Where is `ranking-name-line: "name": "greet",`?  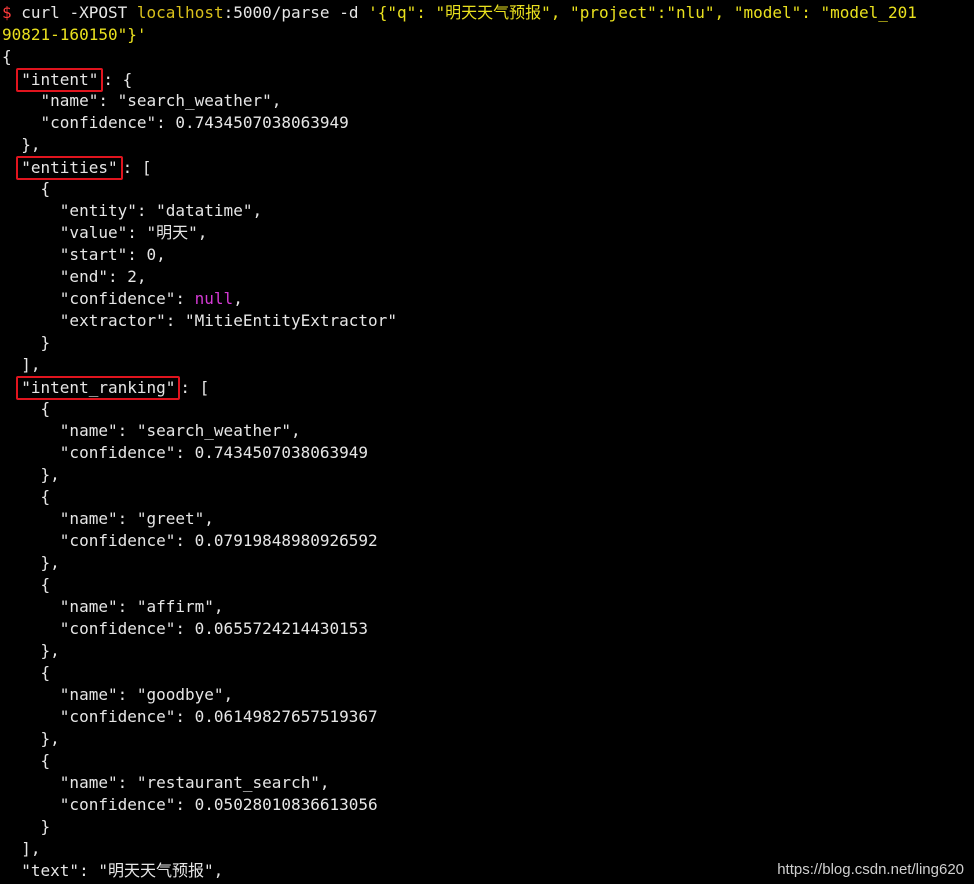
ranking-name-line: "name": "greet", is located at coordinates (108, 519).